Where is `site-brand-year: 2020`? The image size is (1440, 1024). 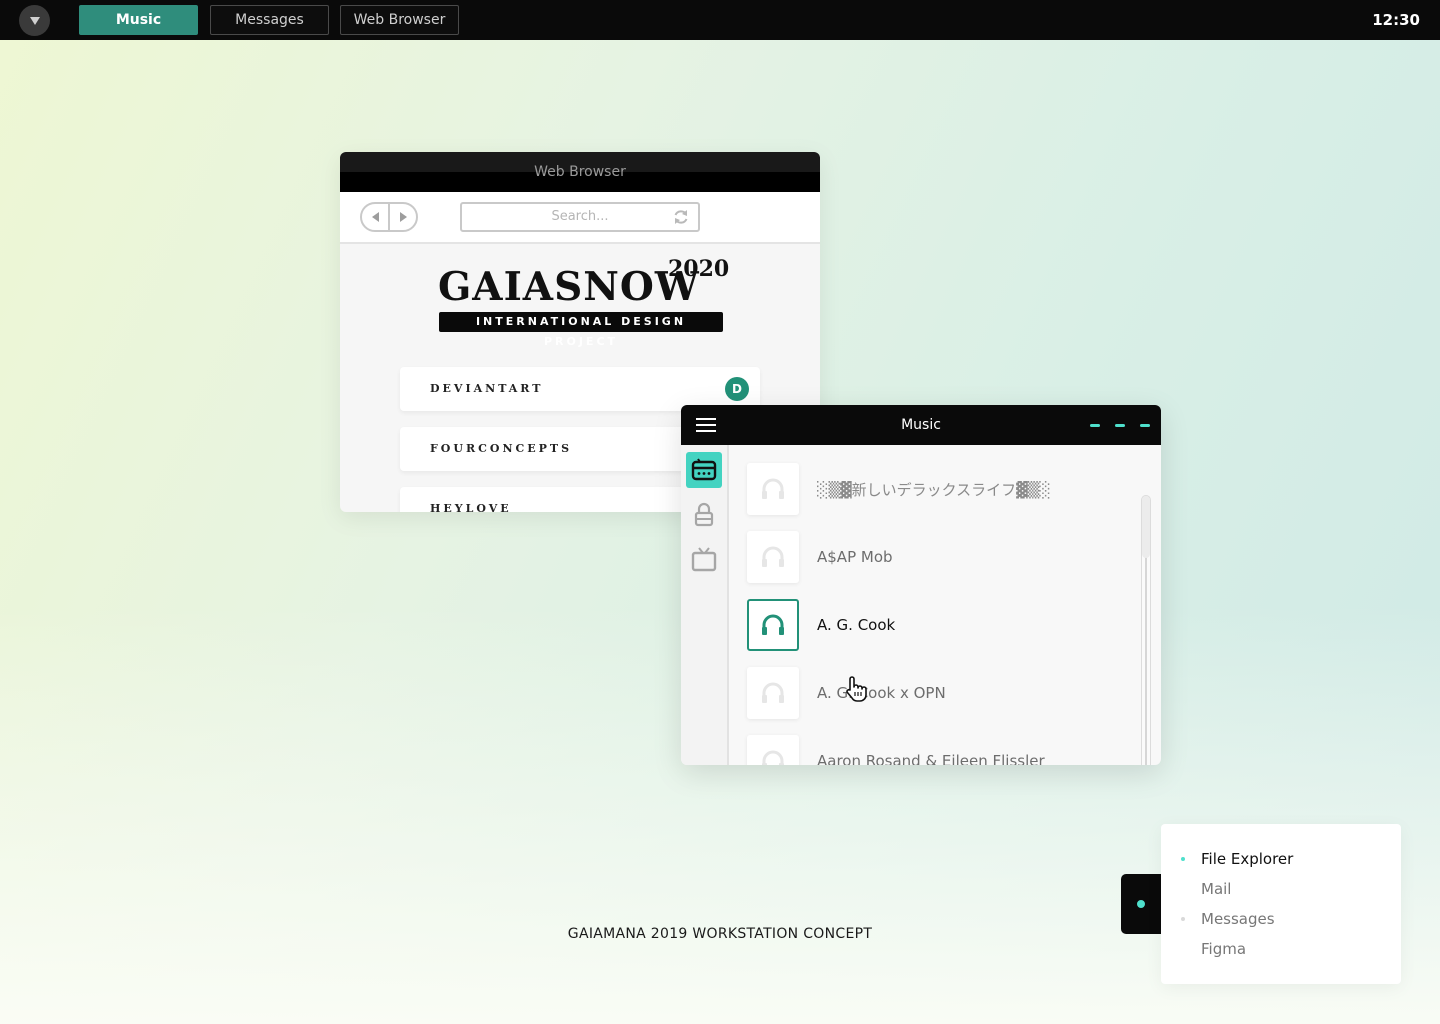
site-brand-year: 2020 is located at coordinates (699, 269).